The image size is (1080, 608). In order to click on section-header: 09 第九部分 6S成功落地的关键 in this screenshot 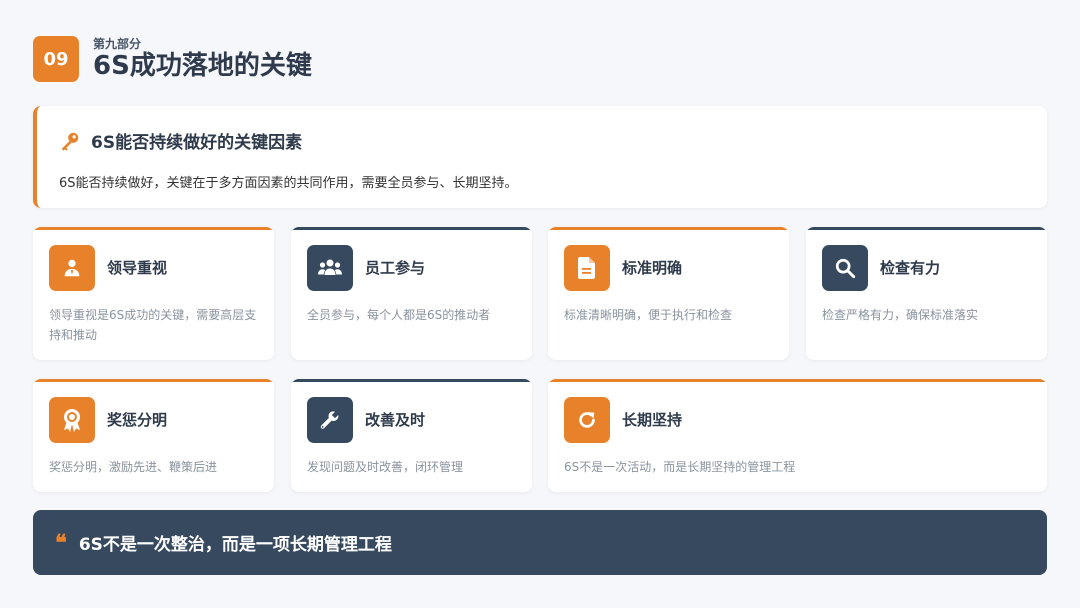, I will do `click(172, 59)`.